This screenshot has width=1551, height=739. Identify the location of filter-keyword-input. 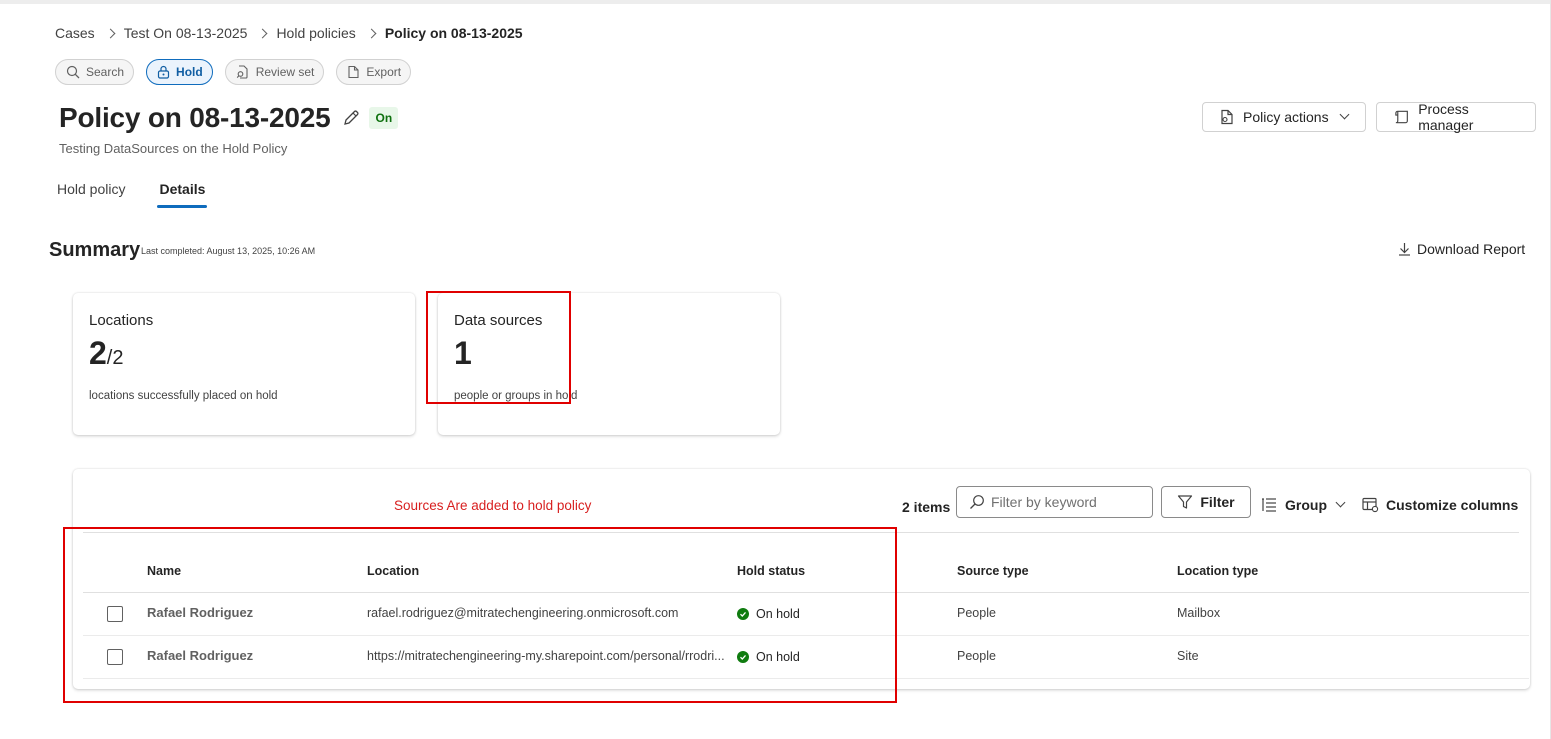
(1066, 502).